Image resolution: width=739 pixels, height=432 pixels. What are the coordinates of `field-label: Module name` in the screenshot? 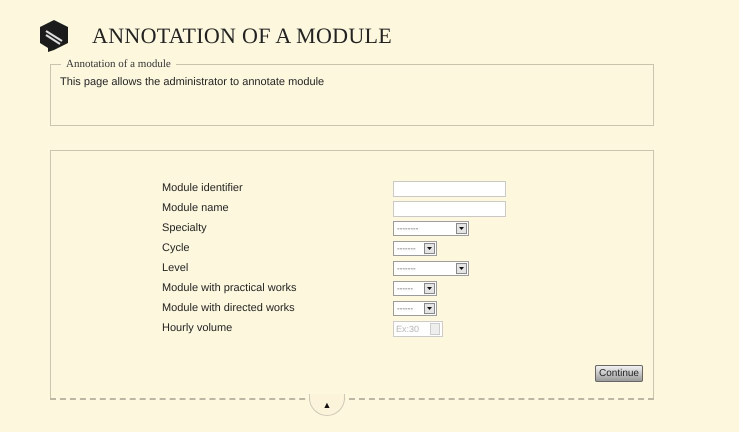 It's located at (196, 208).